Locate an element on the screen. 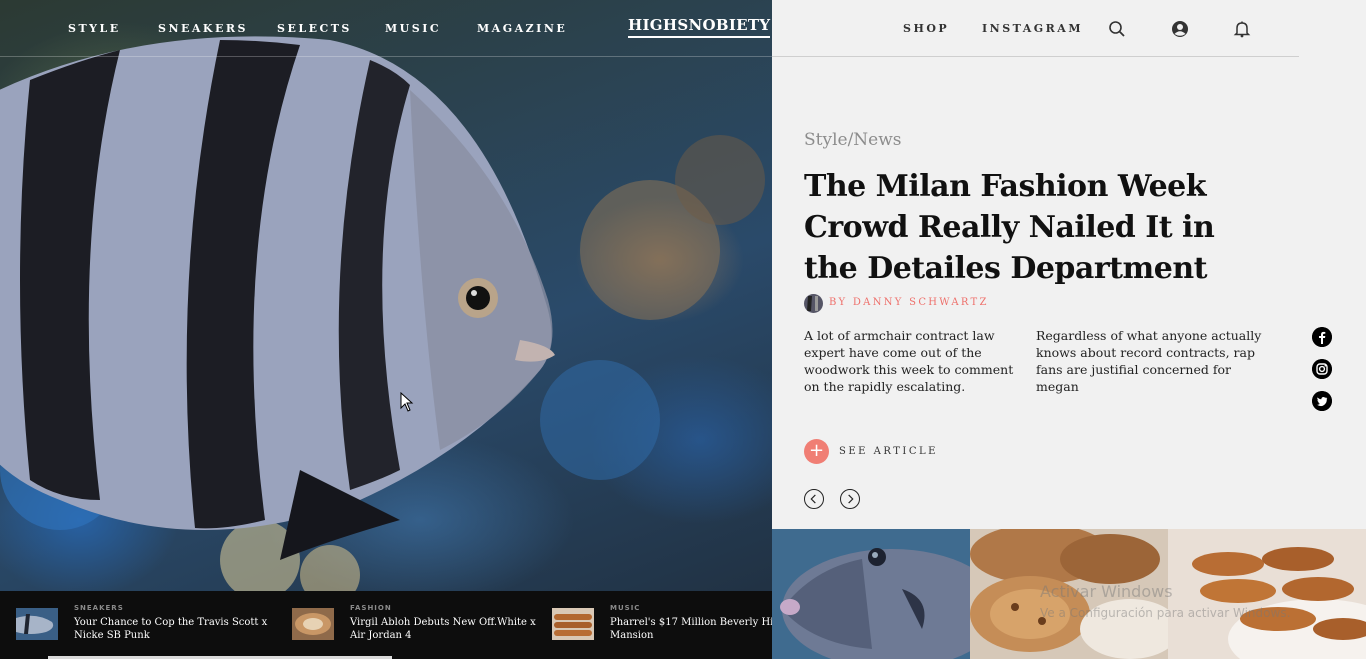 This screenshot has width=1366, height=659. facebook-icon is located at coordinates (1322, 337).